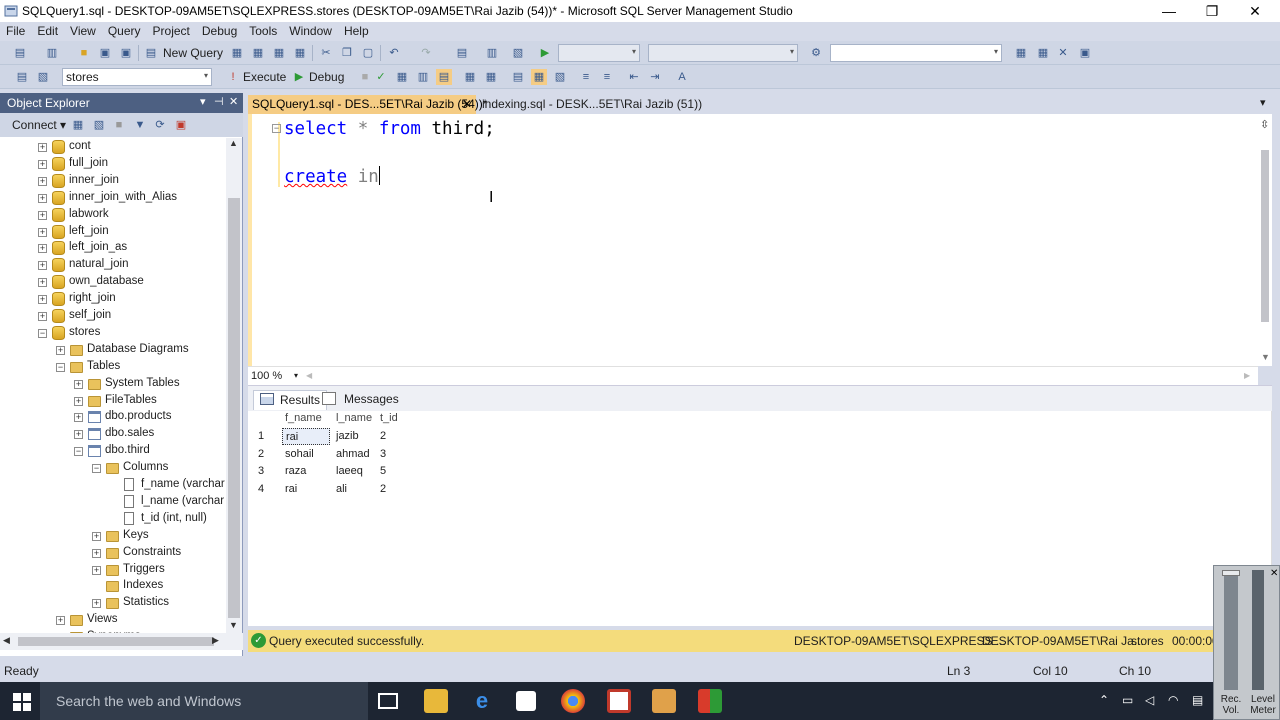  What do you see at coordinates (492, 53) in the screenshot?
I see `comment-icon: ▥` at bounding box center [492, 53].